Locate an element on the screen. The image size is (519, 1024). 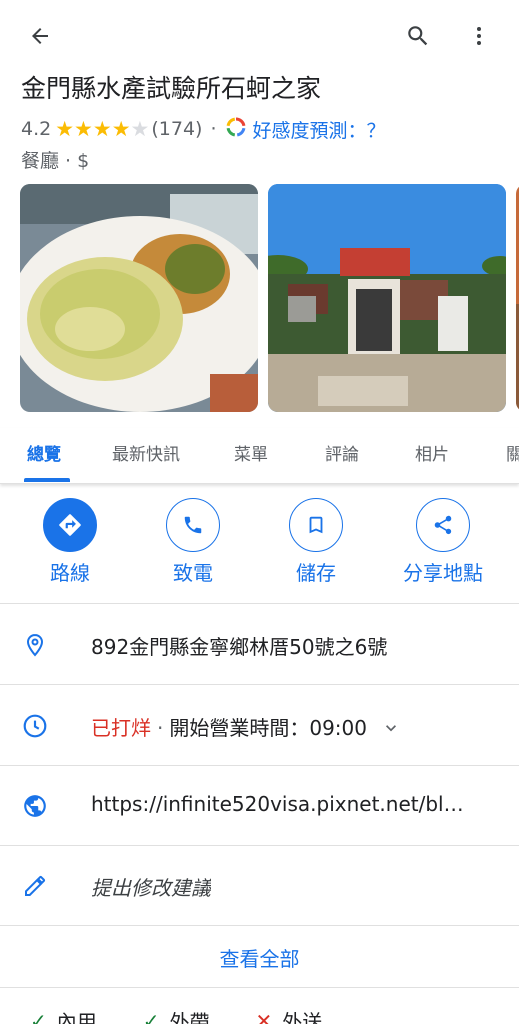
call-circle is located at coordinates (193, 525).